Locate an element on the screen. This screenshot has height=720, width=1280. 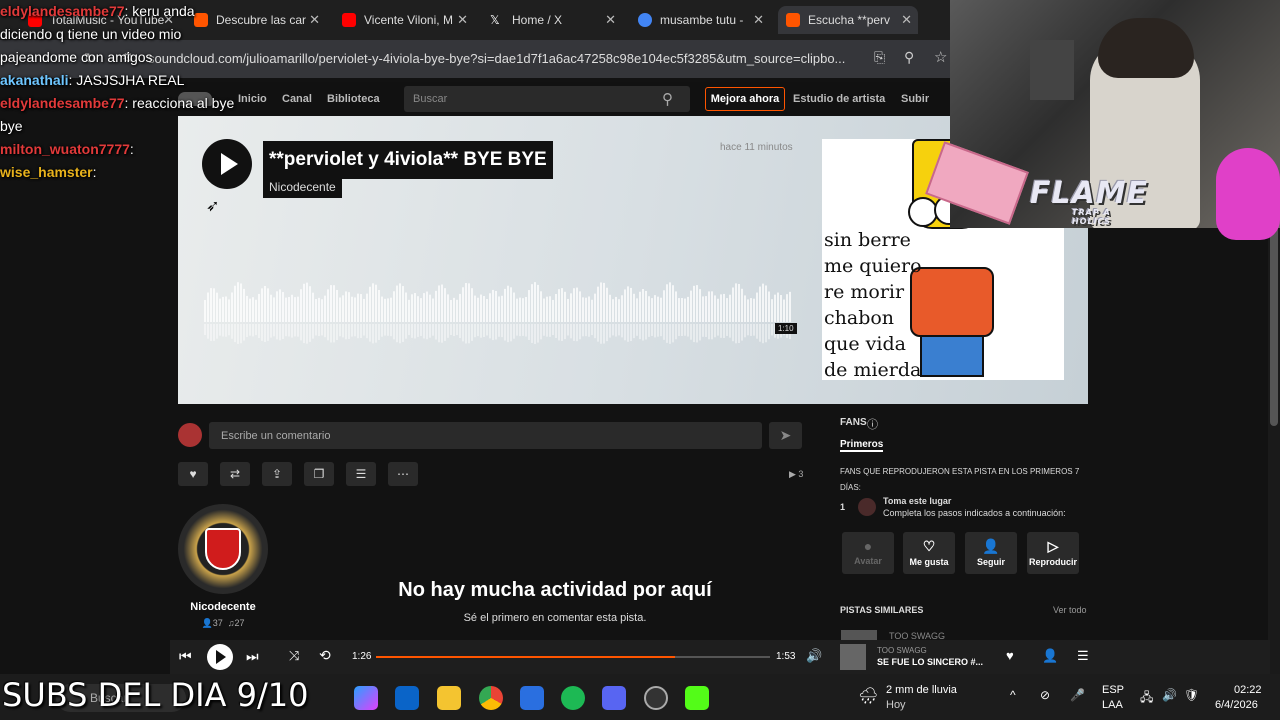
outlook-icon is located at coordinates (407, 698).